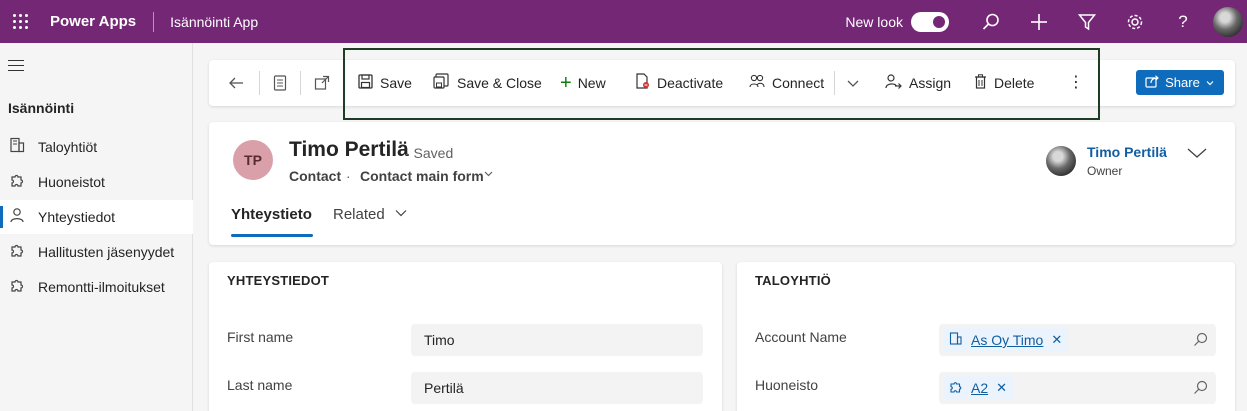 Image resolution: width=1247 pixels, height=411 pixels. Describe the element at coordinates (106, 252) in the screenshot. I see `sidebar-item-label: Hallitusten jäsenyydet` at that location.